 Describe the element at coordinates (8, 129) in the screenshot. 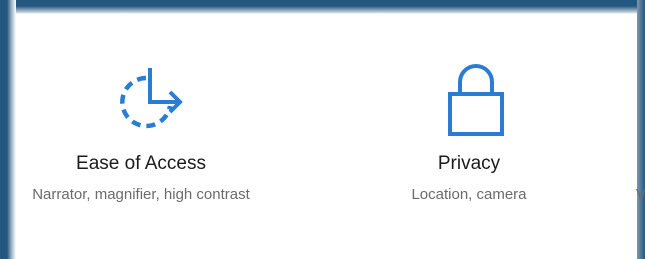

I see `window-frame-left` at that location.